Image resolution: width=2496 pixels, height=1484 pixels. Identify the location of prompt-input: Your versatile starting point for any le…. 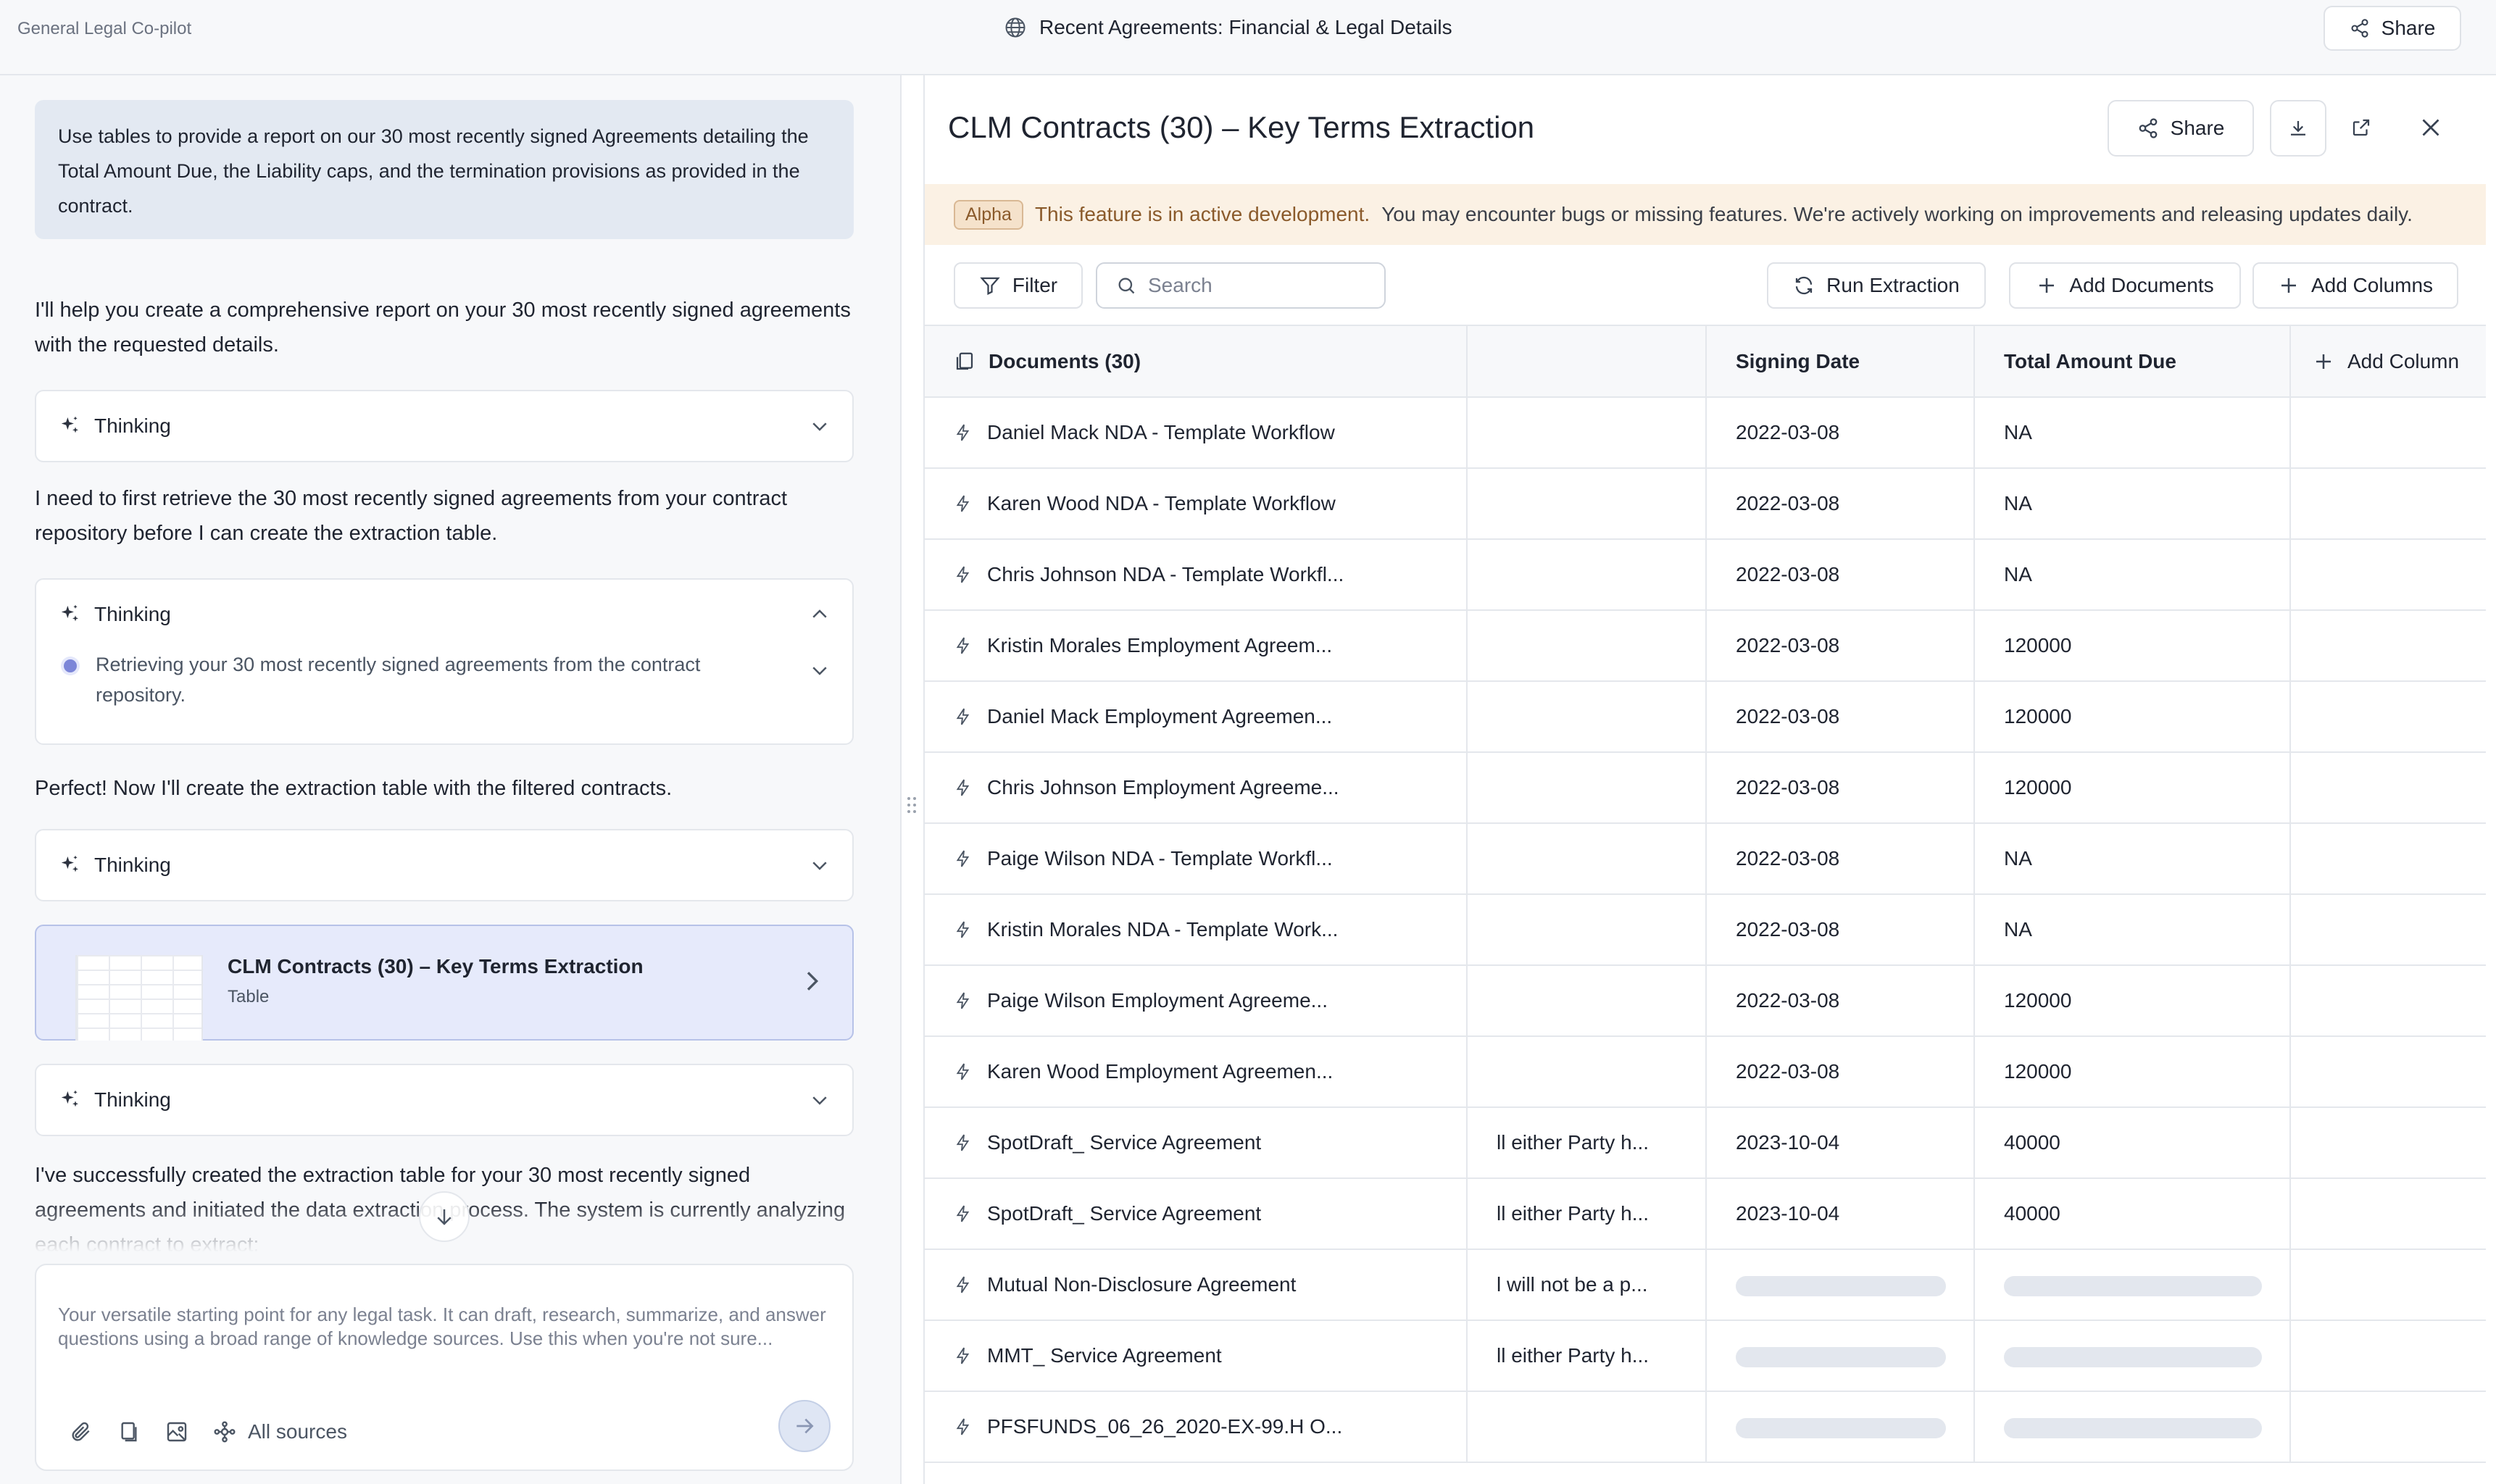
(445, 1327).